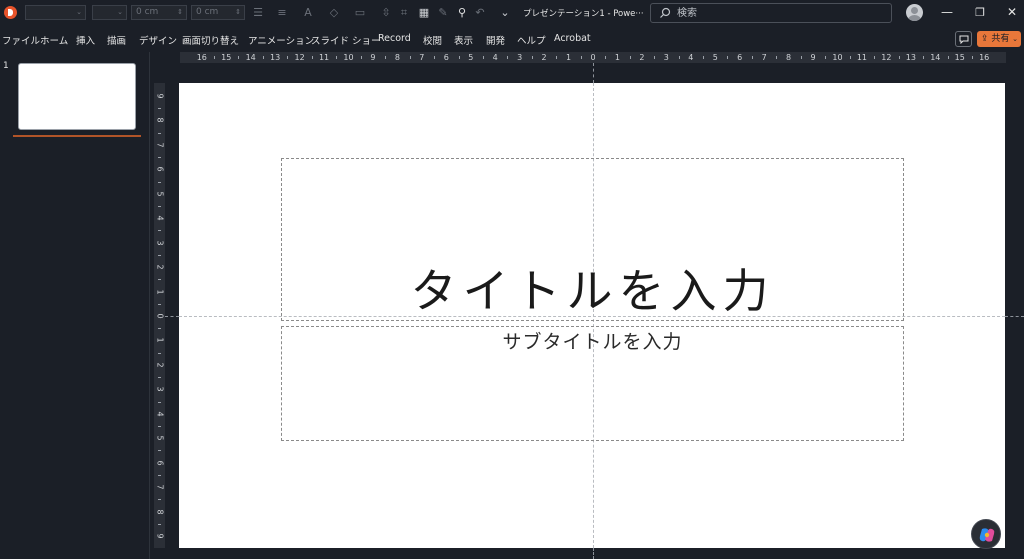 This screenshot has width=1024, height=559. I want to click on highlight-icon: ◇, so click(334, 12).